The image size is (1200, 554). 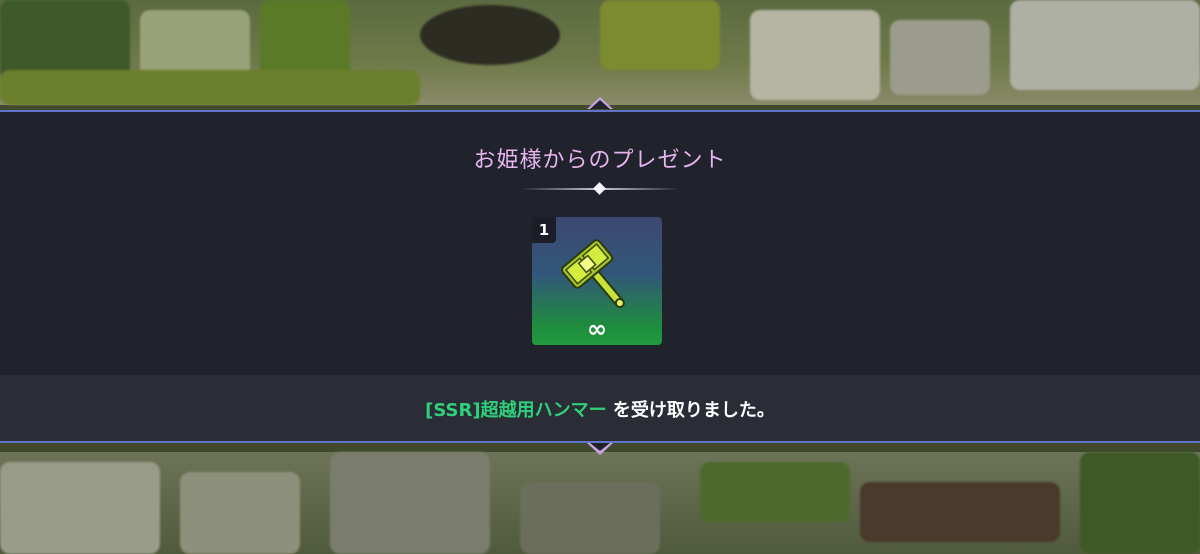 What do you see at coordinates (597, 329) in the screenshot?
I see `item-duration: ∞` at bounding box center [597, 329].